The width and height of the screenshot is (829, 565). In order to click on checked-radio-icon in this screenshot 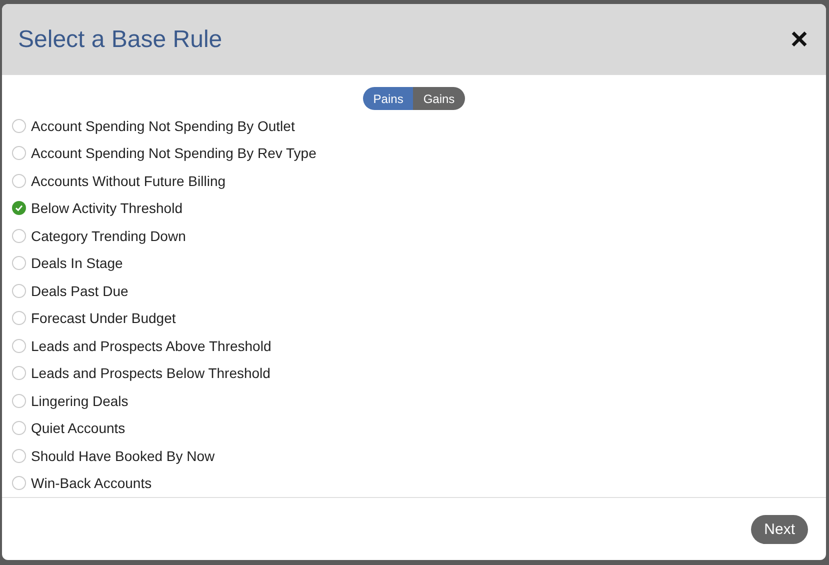, I will do `click(19, 208)`.